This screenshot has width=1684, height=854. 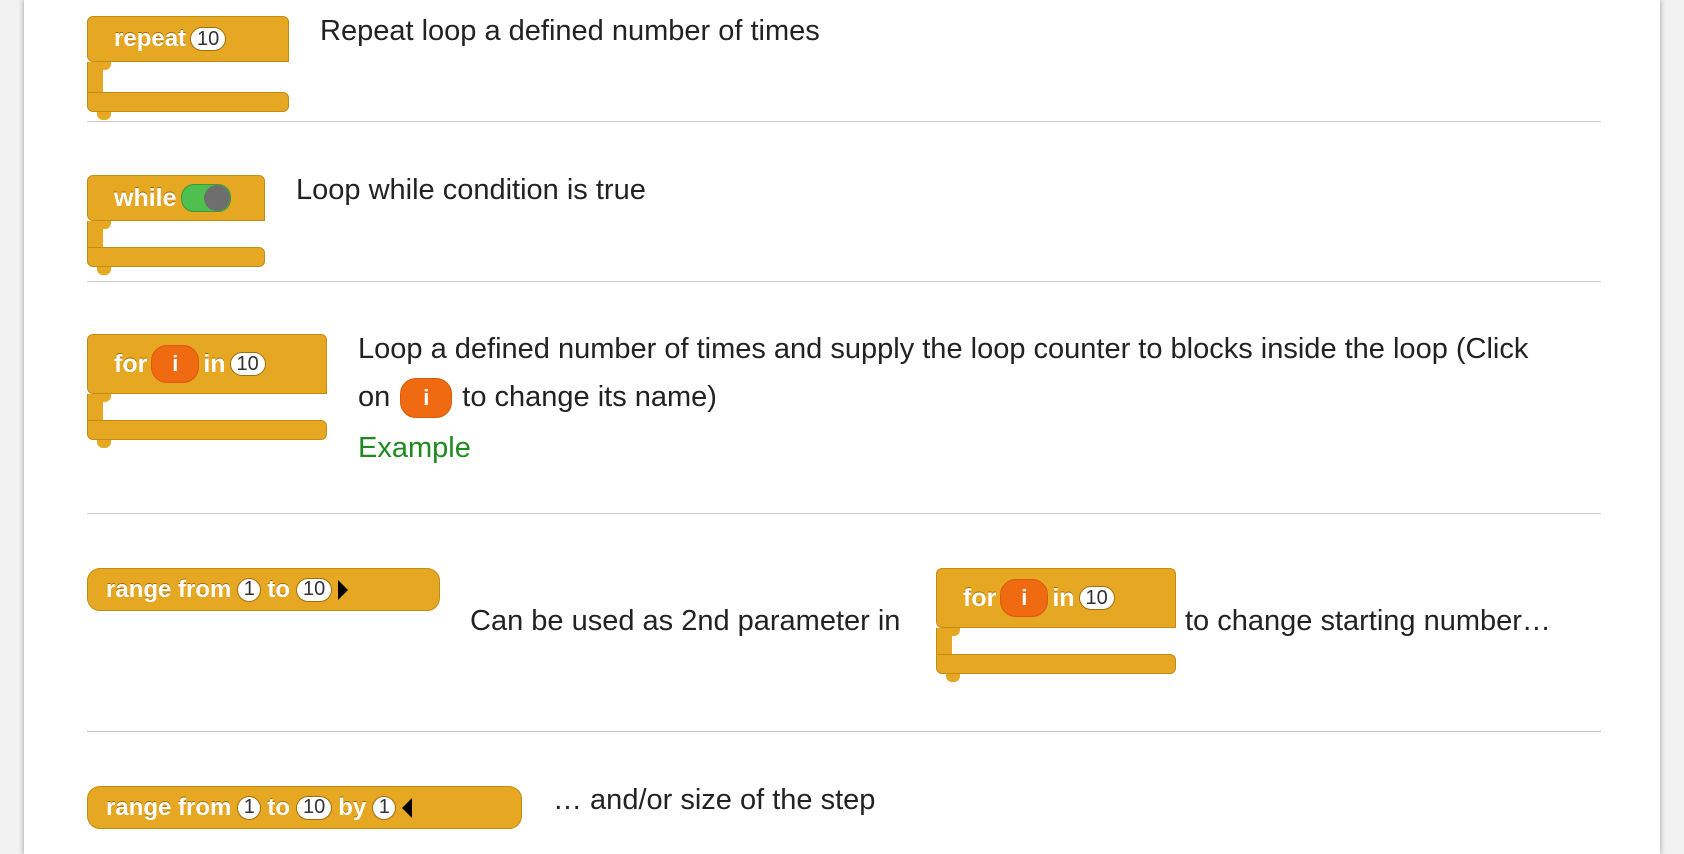 I want to click on range-by-from-keyword: range from, so click(x=169, y=807).